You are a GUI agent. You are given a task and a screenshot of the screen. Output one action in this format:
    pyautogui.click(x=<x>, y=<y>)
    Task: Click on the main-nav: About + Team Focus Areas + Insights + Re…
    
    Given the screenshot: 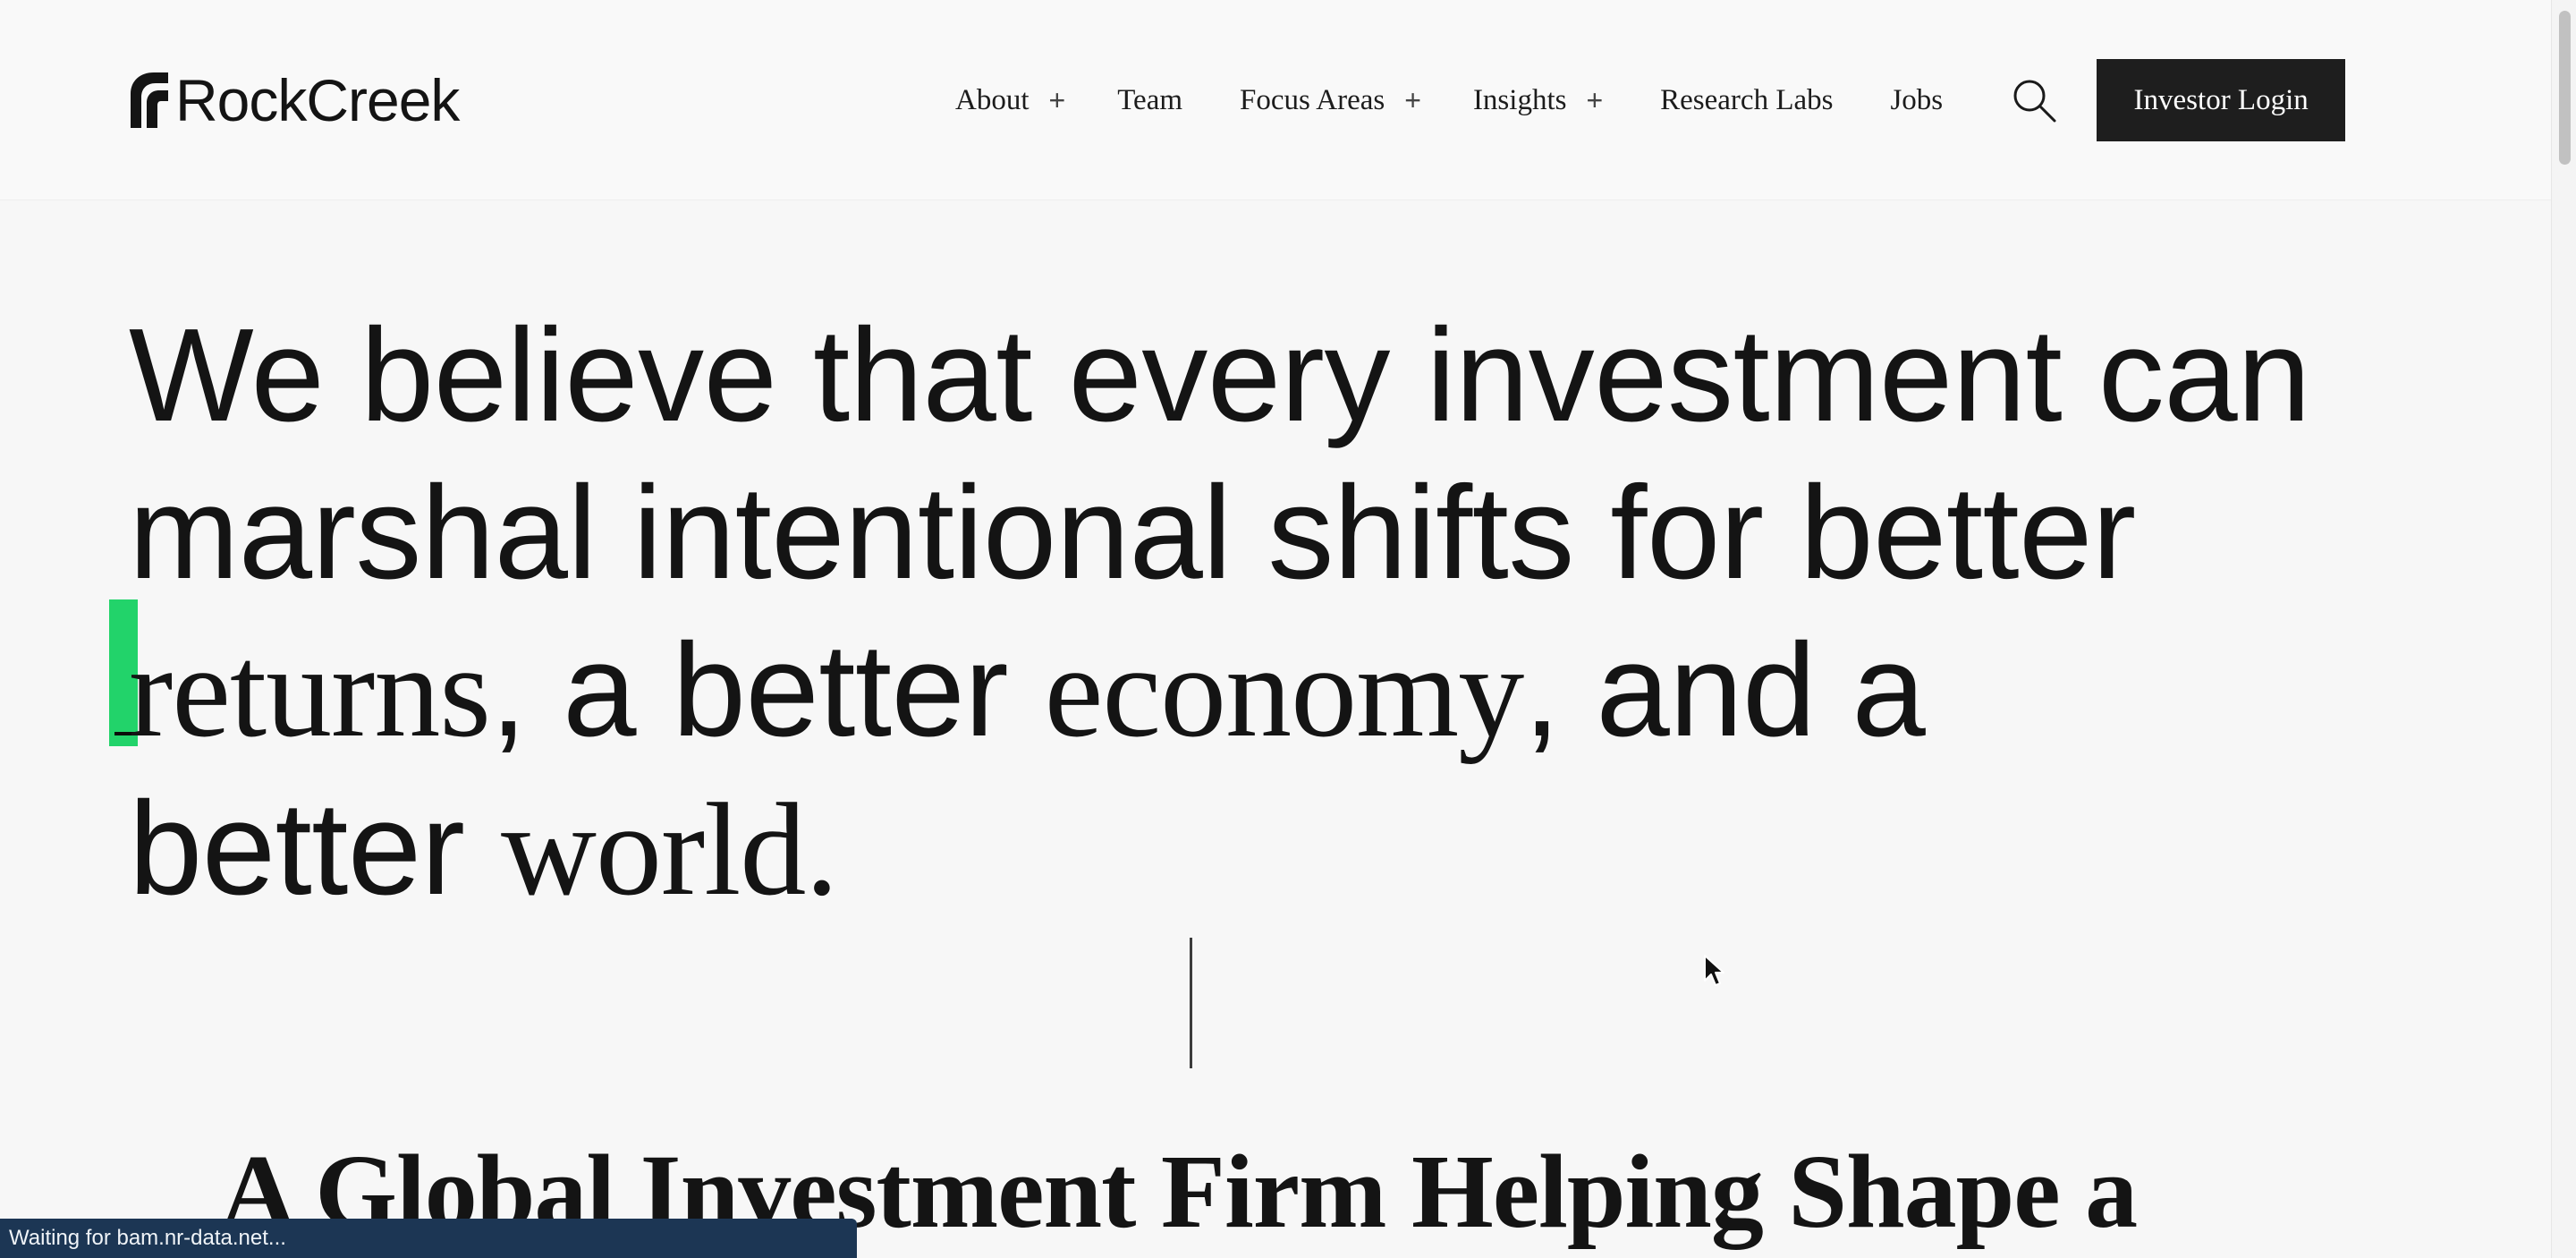 What is the action you would take?
    pyautogui.click(x=1650, y=100)
    